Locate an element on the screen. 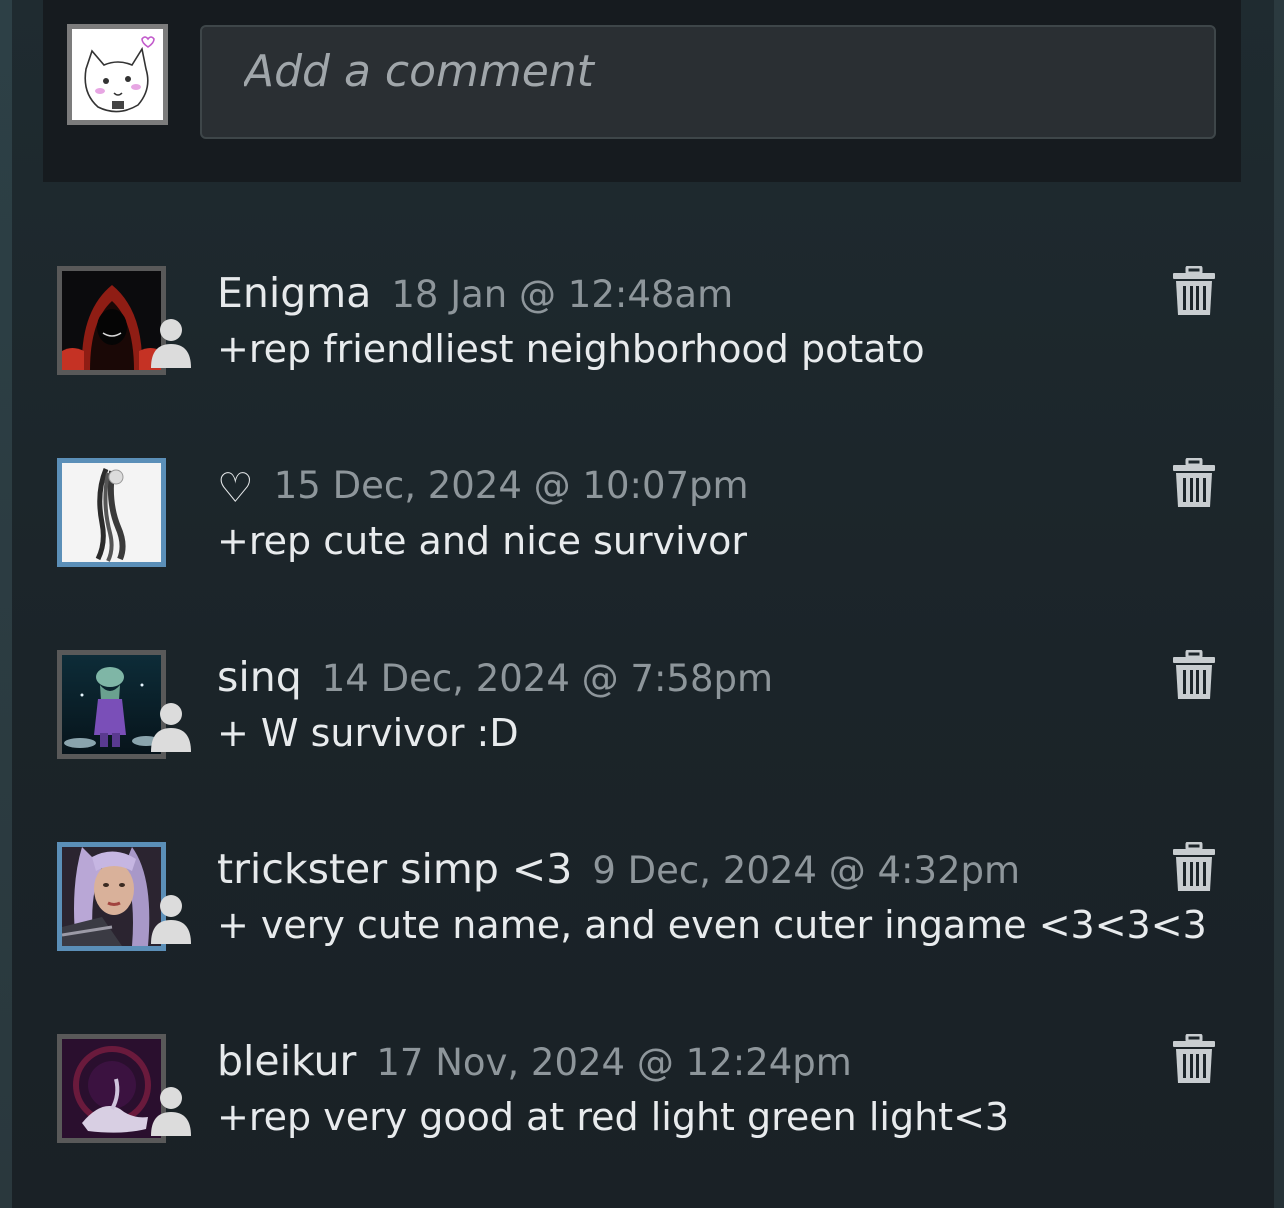 This screenshot has height=1208, width=1284. comment-text: + W survivor :D is located at coordinates (368, 733).